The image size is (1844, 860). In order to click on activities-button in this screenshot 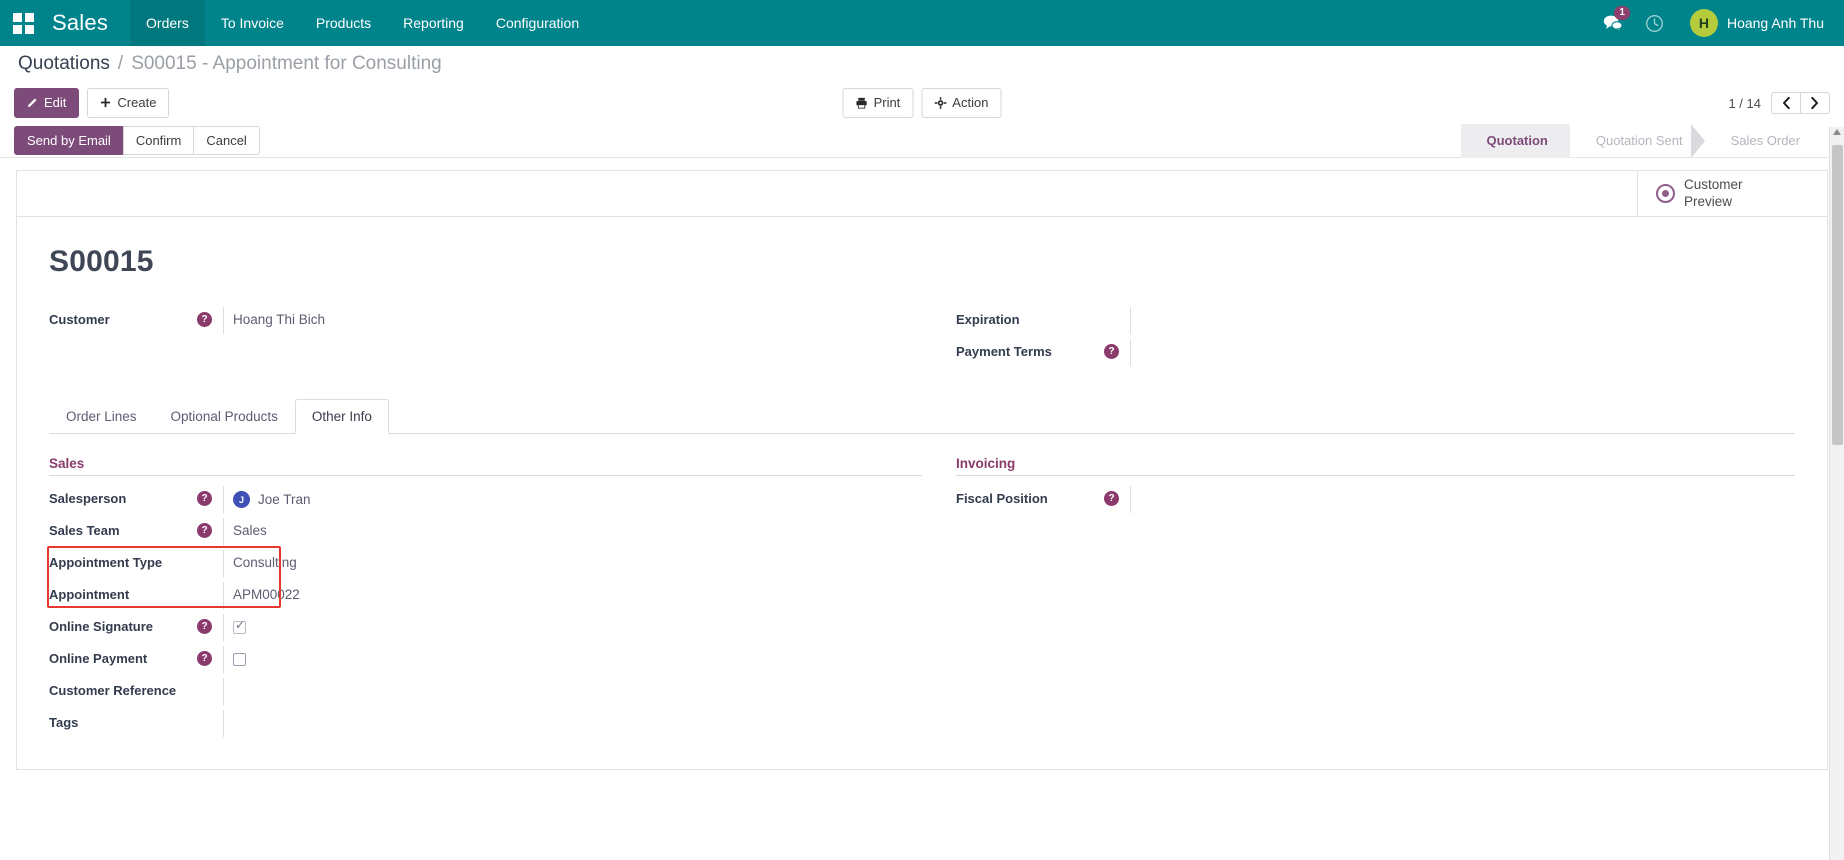, I will do `click(1655, 23)`.